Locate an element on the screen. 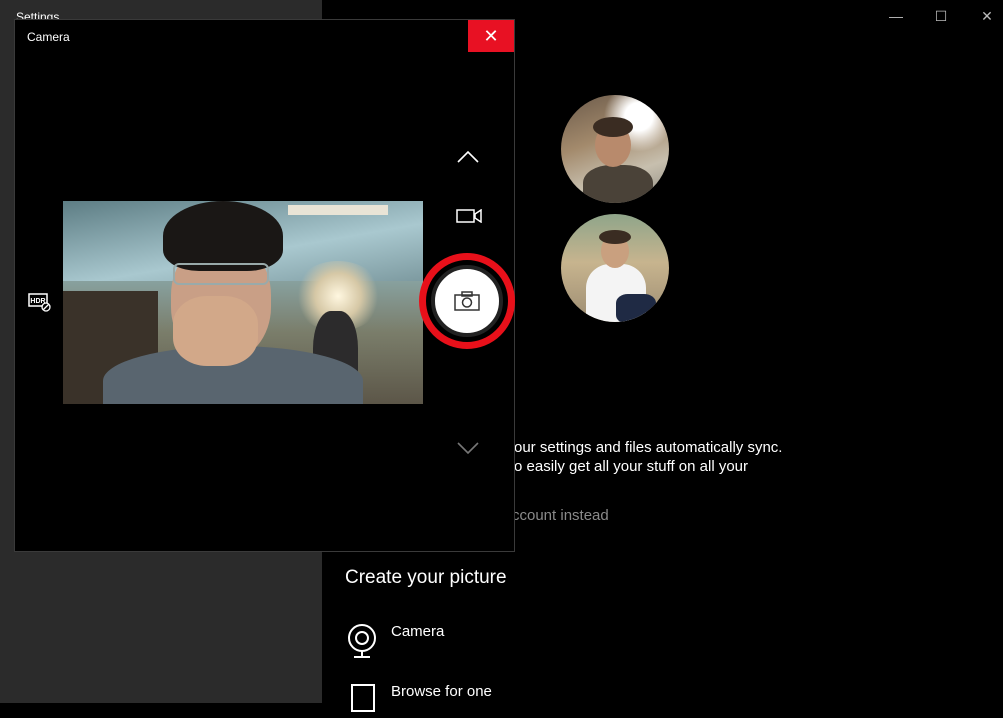  camera-close-button: ✕ is located at coordinates (491, 36).